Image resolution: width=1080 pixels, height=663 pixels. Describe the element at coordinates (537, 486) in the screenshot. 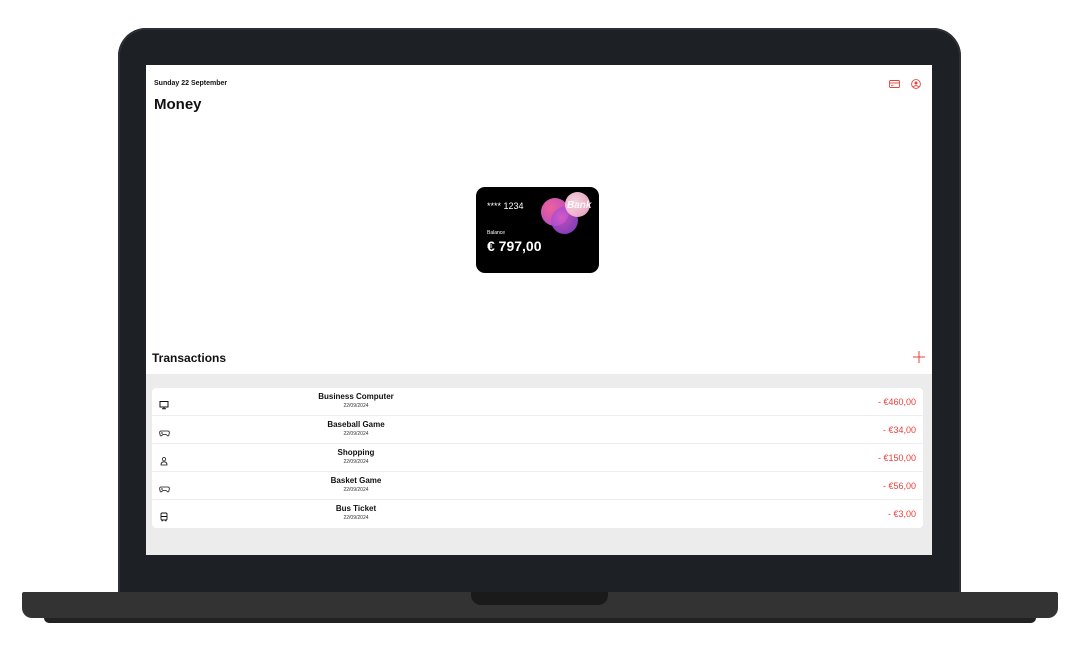

I see `transaction-row: Basket Game 22/09/2024 - €56,00` at that location.